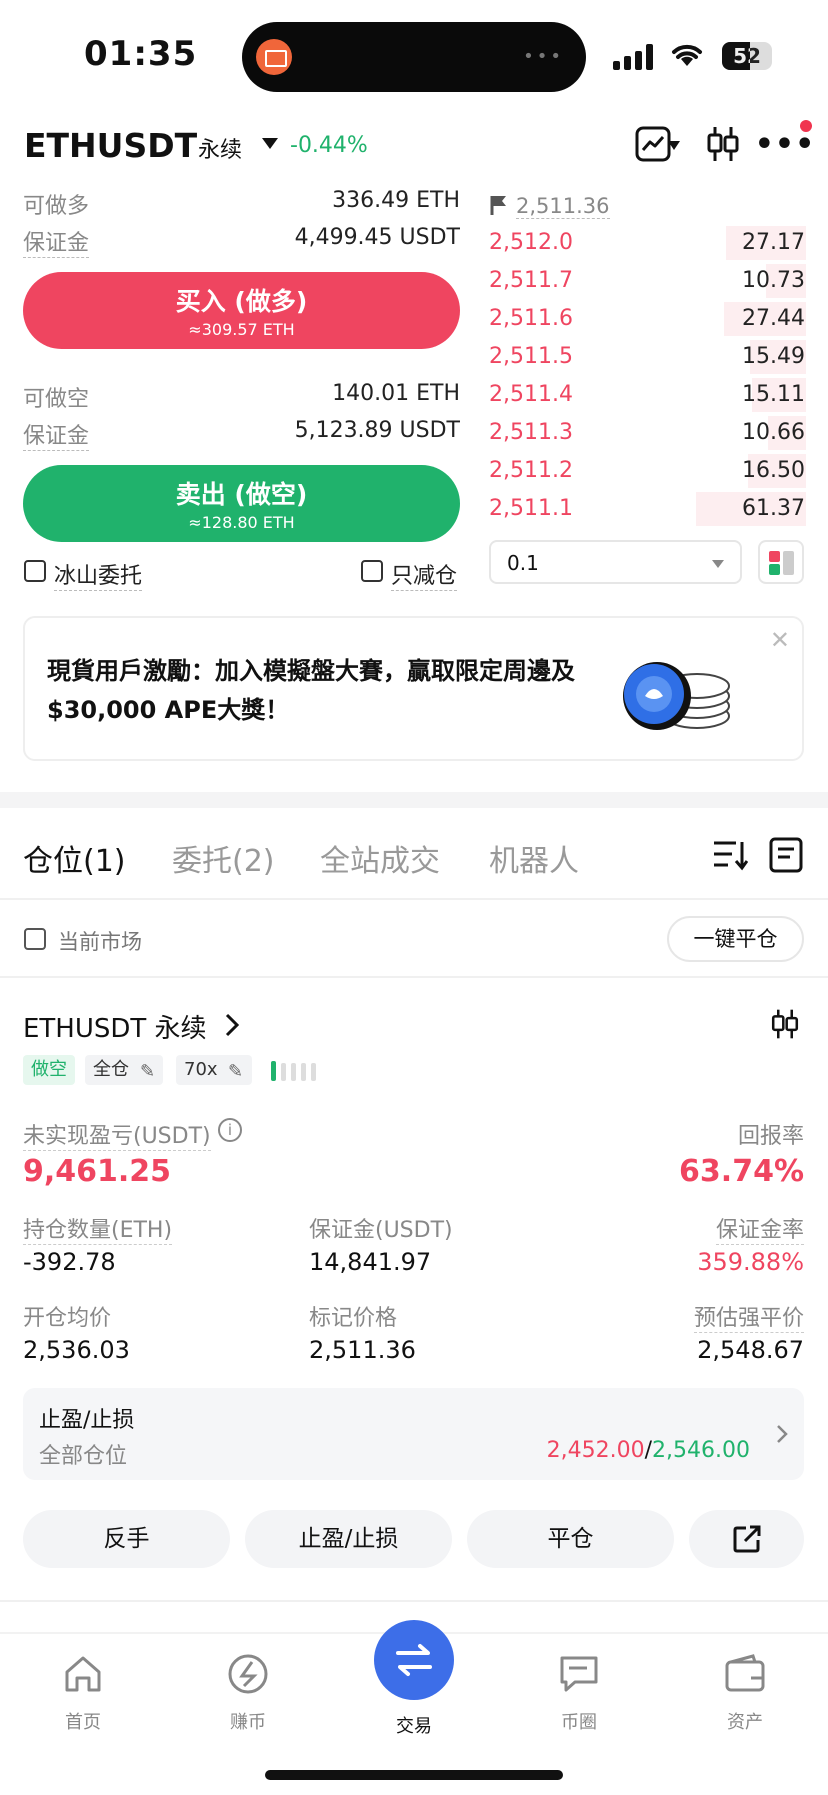 This screenshot has height=1795, width=828. What do you see at coordinates (220, 148) in the screenshot?
I see `contract-type: 永续` at bounding box center [220, 148].